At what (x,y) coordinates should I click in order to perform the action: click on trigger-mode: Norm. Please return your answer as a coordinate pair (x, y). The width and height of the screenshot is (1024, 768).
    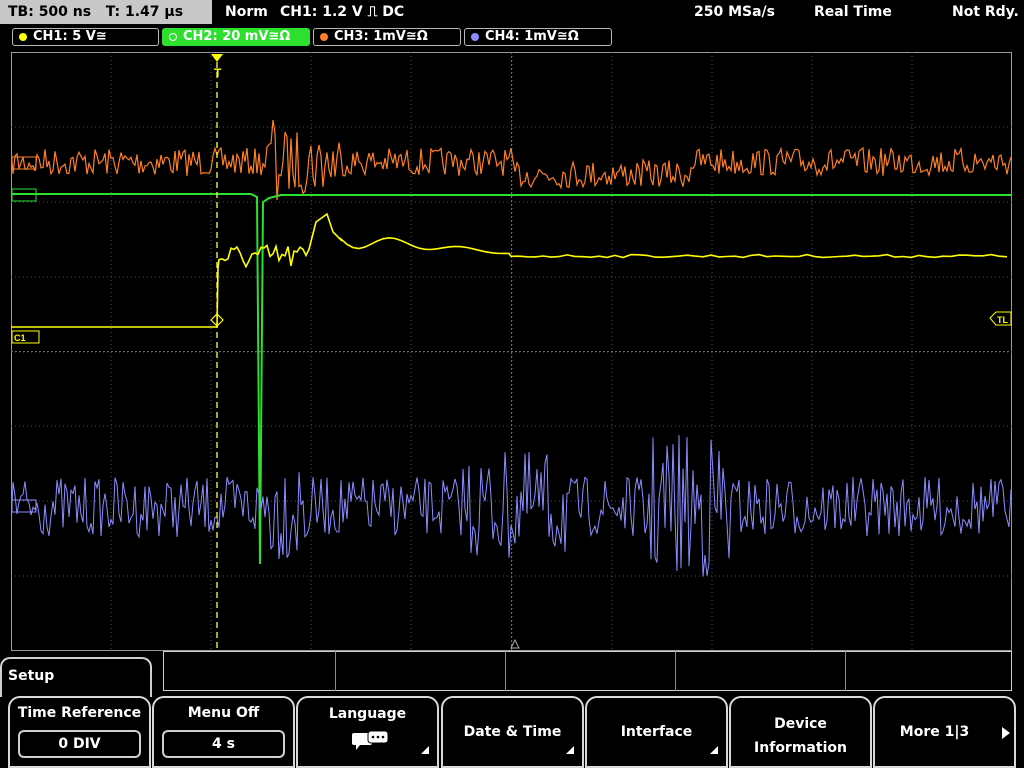
    Looking at the image, I should click on (246, 12).